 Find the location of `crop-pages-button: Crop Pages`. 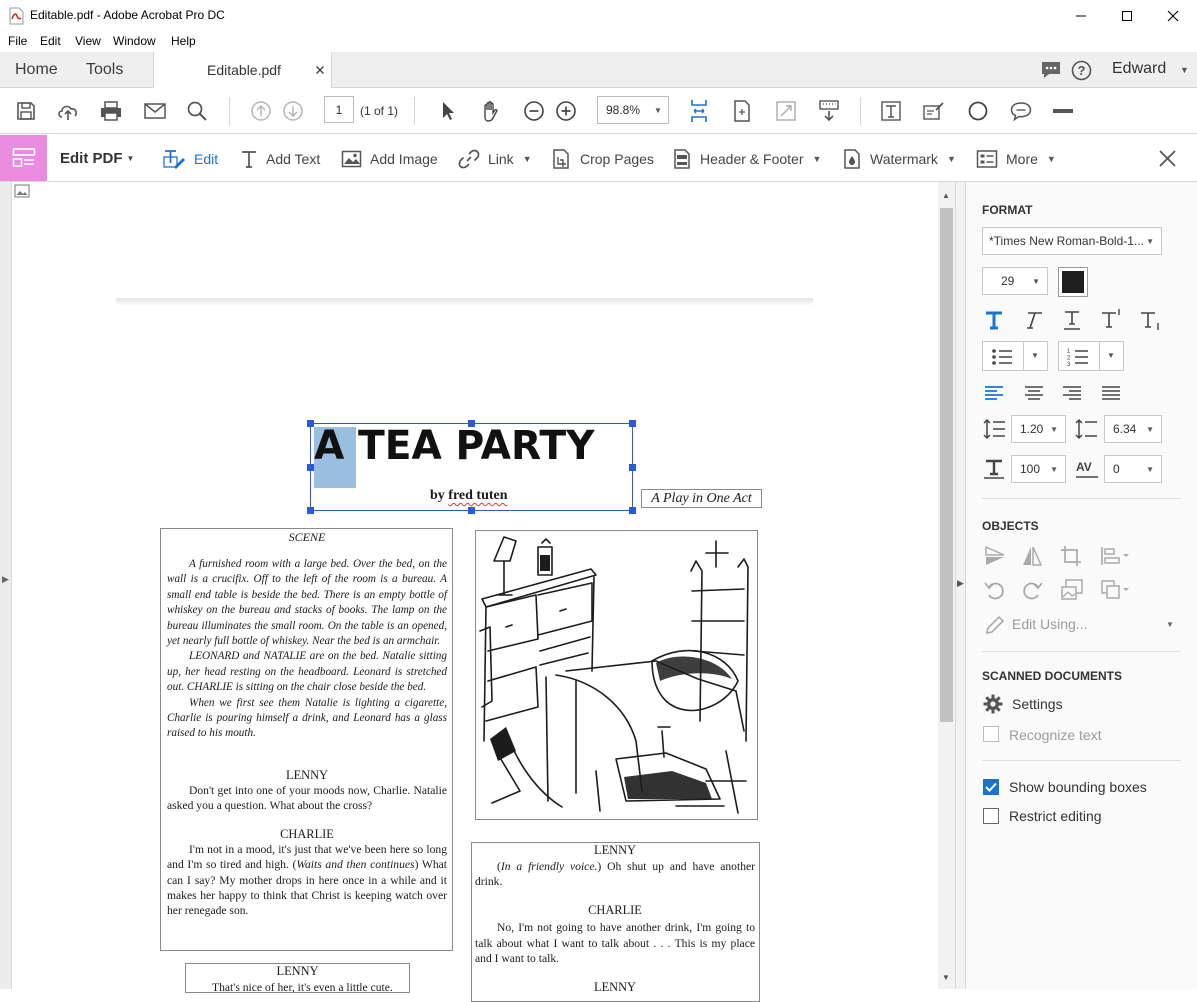

crop-pages-button: Crop Pages is located at coordinates (602, 158).